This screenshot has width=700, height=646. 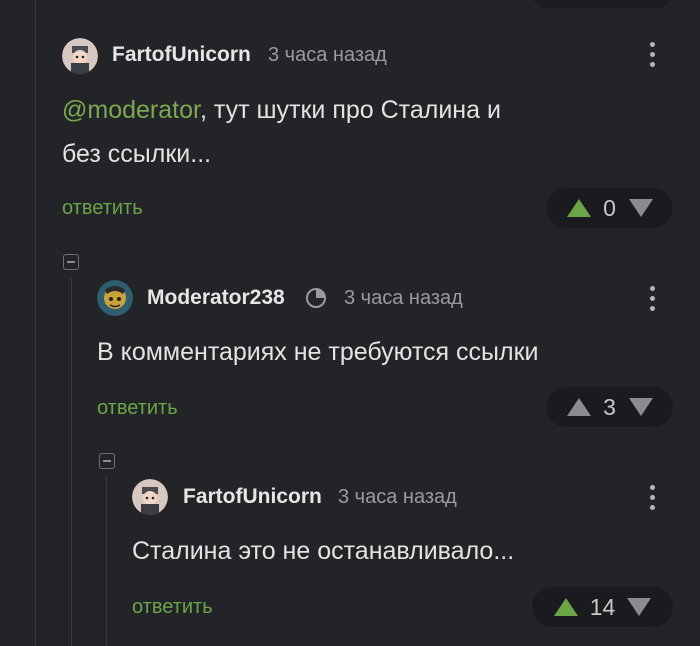 What do you see at coordinates (316, 298) in the screenshot?
I see `moderator-badge-icon` at bounding box center [316, 298].